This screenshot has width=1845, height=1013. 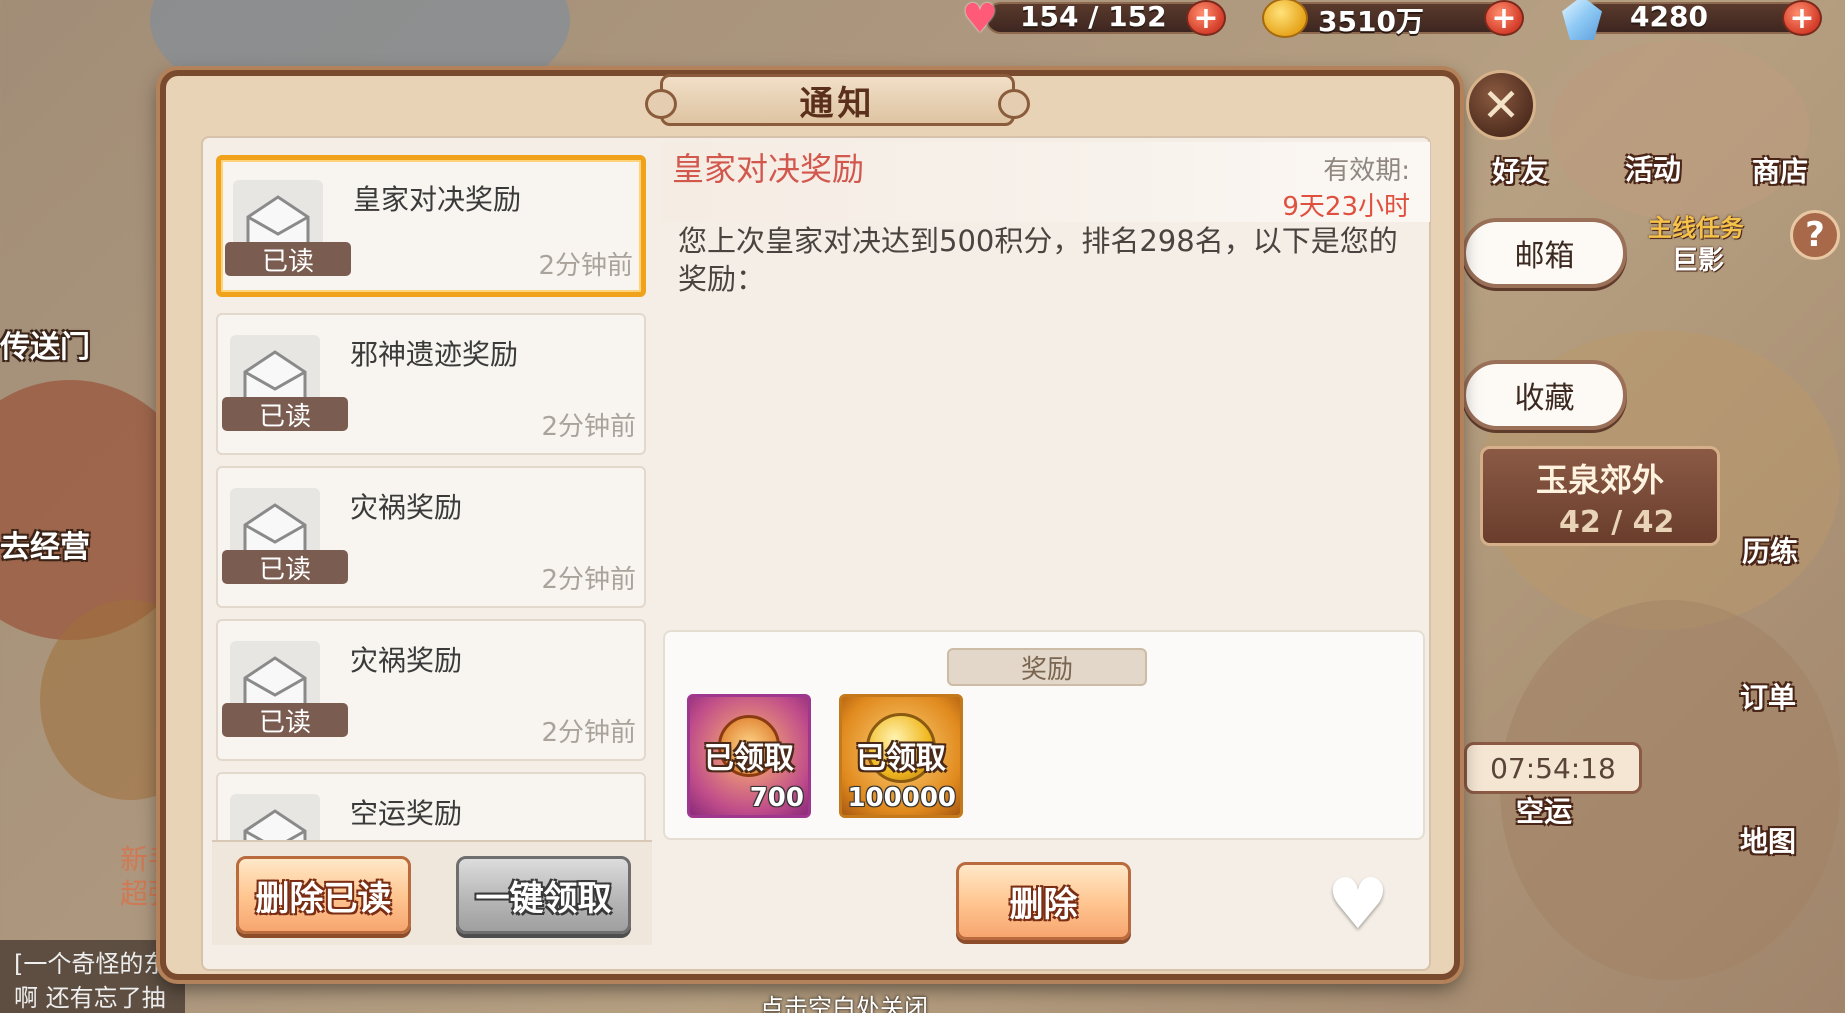 I want to click on portal-label: 传送门, so click(x=45, y=344).